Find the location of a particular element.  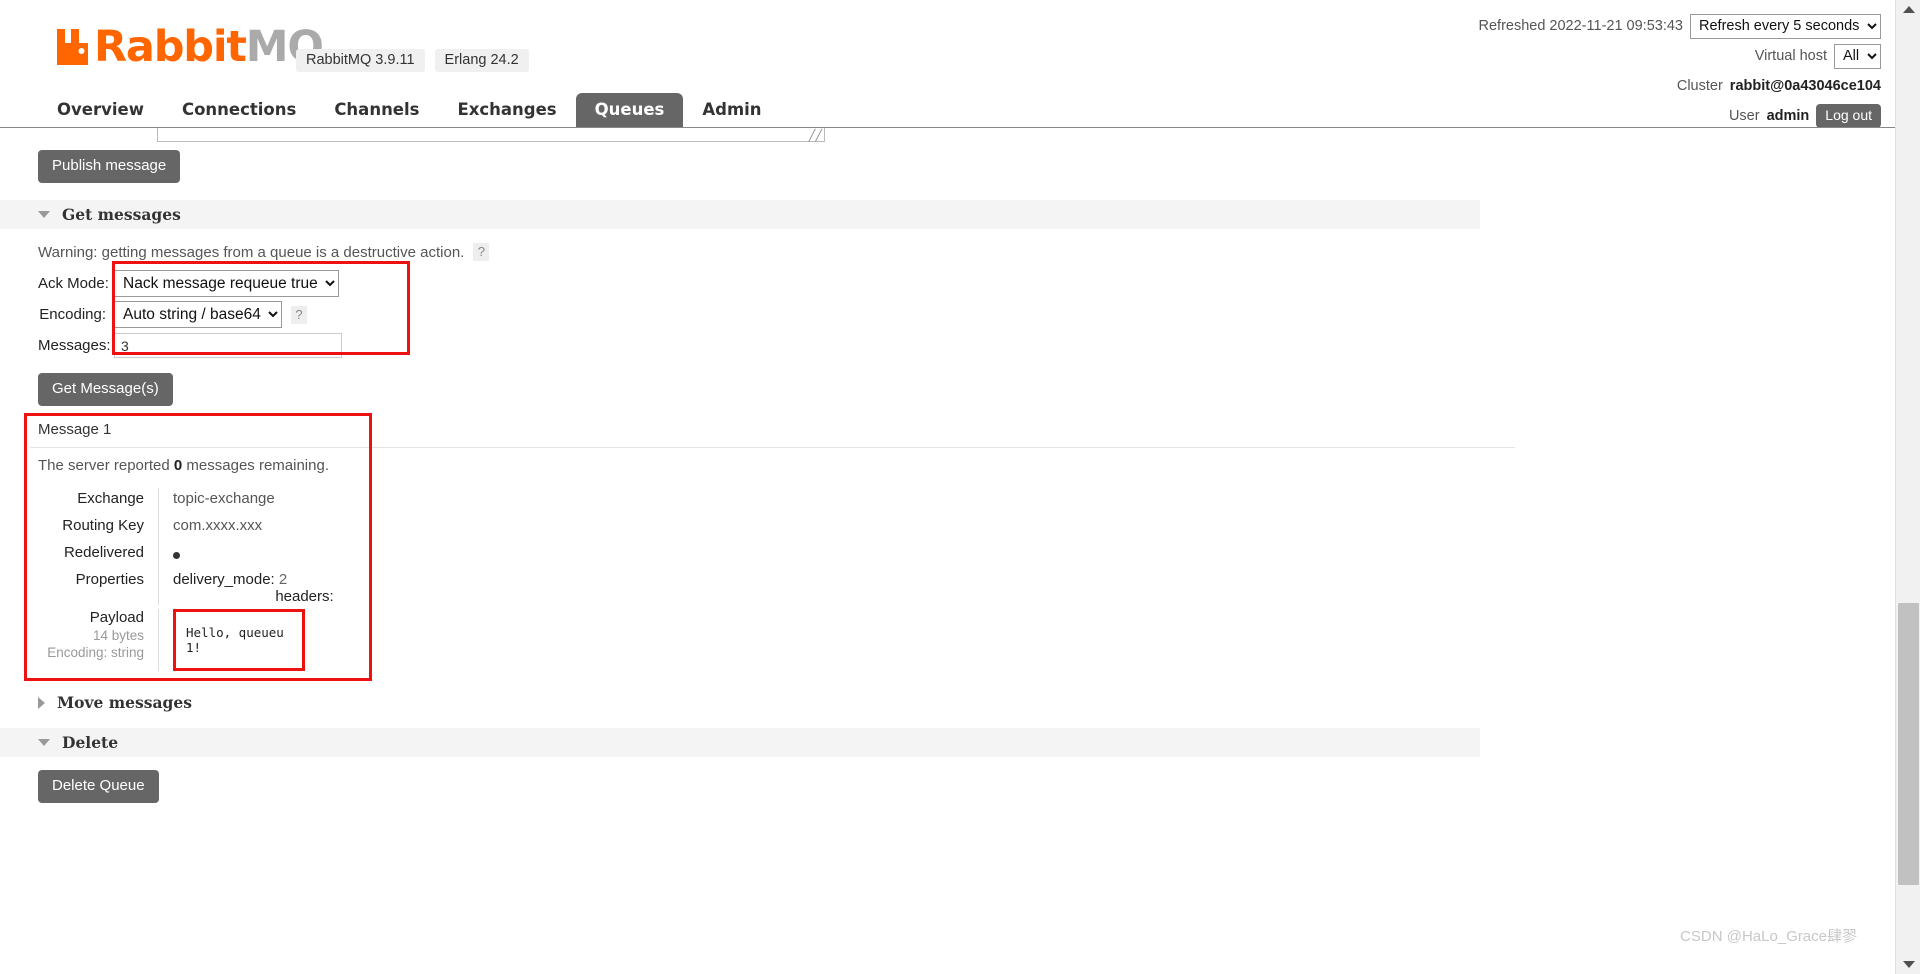

property-delivery-mode: delivery_mode: 2 is located at coordinates (315, 579).